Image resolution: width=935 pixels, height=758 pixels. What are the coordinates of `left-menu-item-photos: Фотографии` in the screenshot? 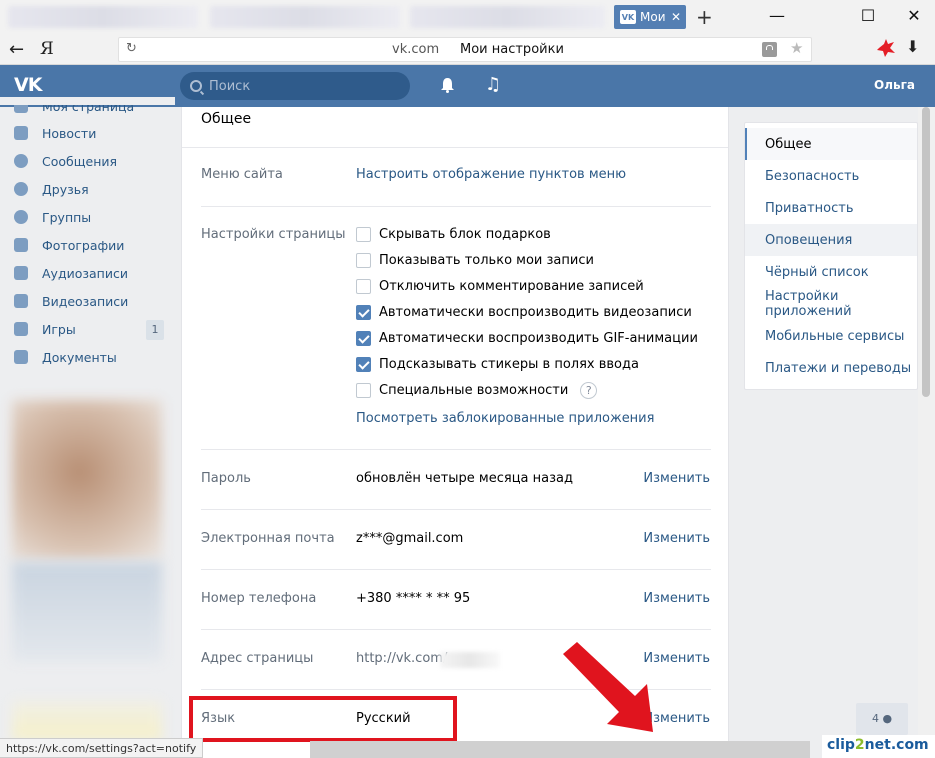 It's located at (89, 245).